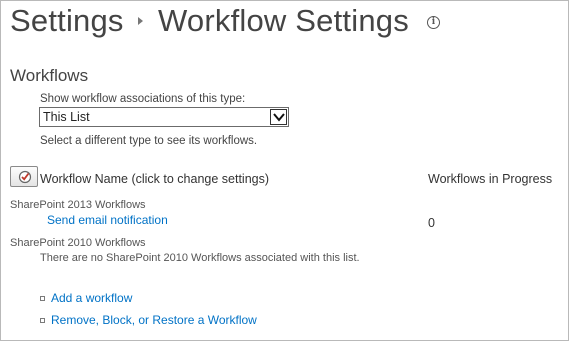 Image resolution: width=569 pixels, height=341 pixels. I want to click on page-title: Workflow Settings, so click(283, 20).